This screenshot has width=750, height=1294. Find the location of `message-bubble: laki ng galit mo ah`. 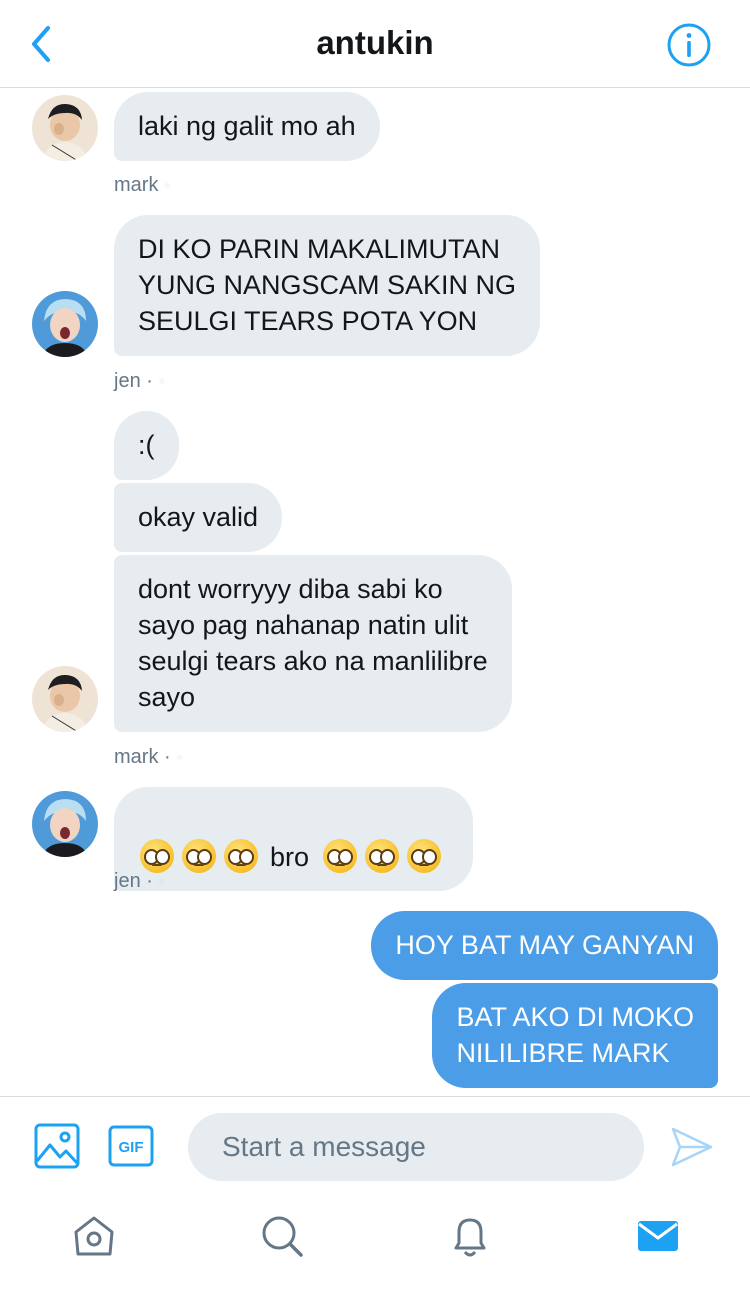

message-bubble: laki ng galit mo ah is located at coordinates (247, 126).